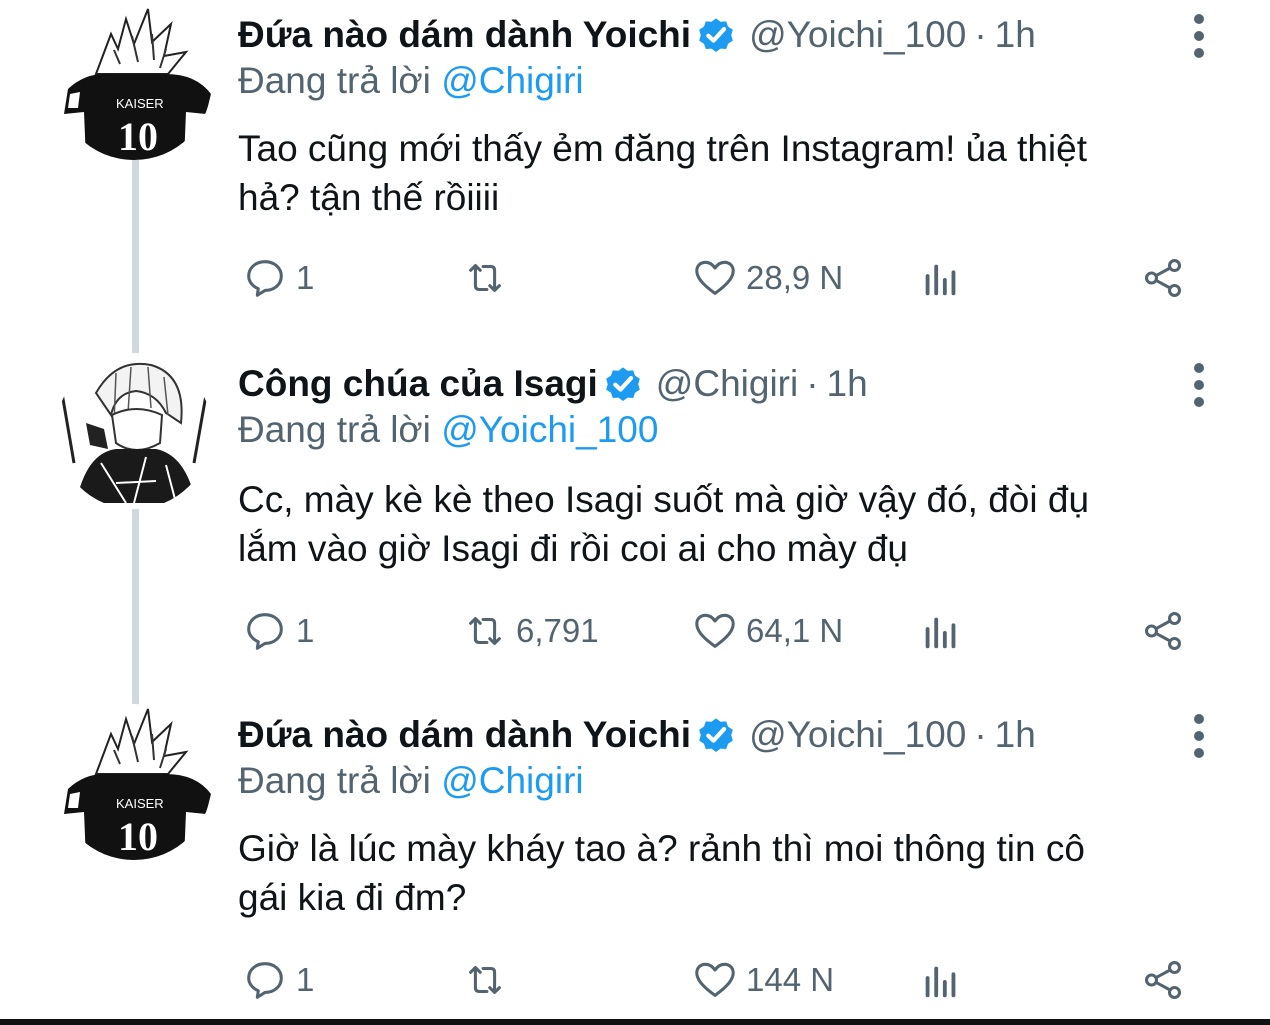 The image size is (1270, 1025). I want to click on tweet-header: Công chúa của Isagi @Chigiri · 1h, so click(553, 384).